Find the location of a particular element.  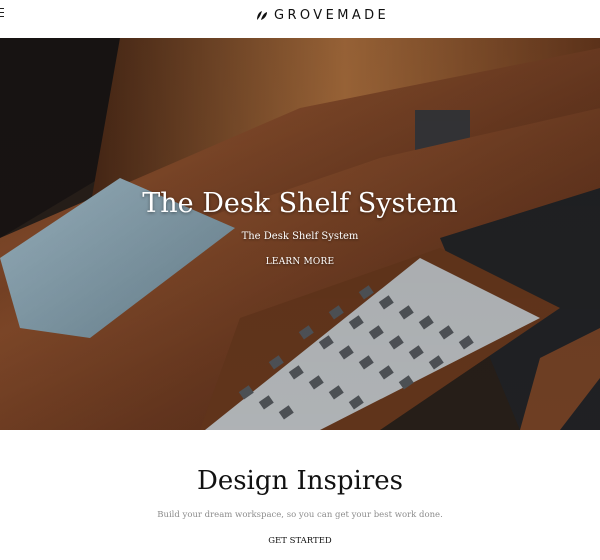

learn-more-button: LEARN MORE is located at coordinates (300, 262).